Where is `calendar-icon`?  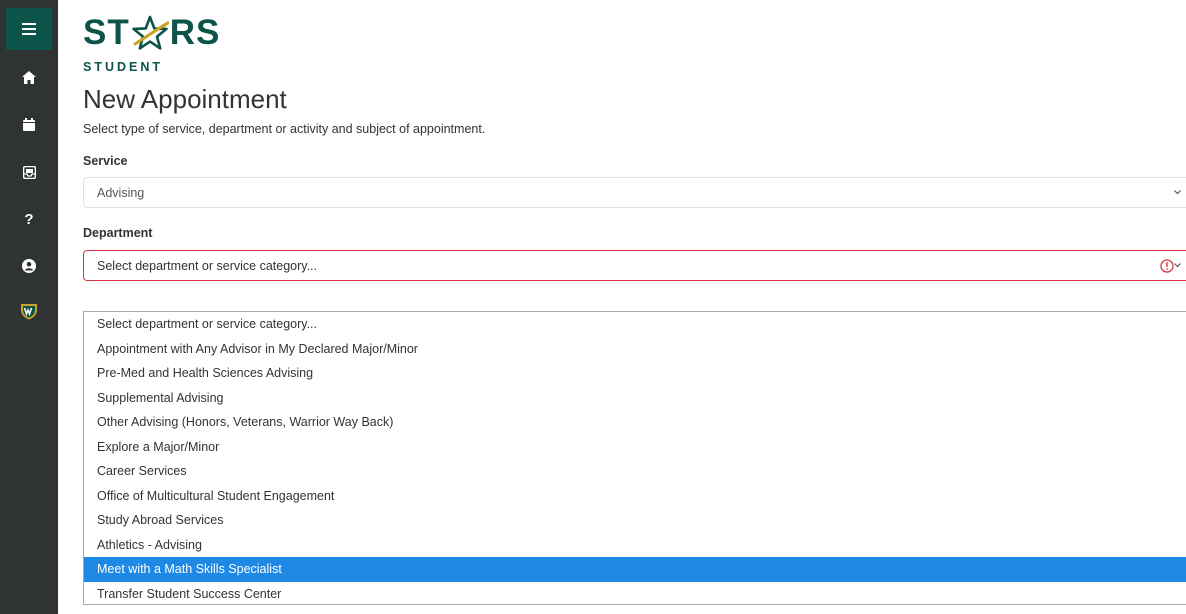
calendar-icon is located at coordinates (29, 124).